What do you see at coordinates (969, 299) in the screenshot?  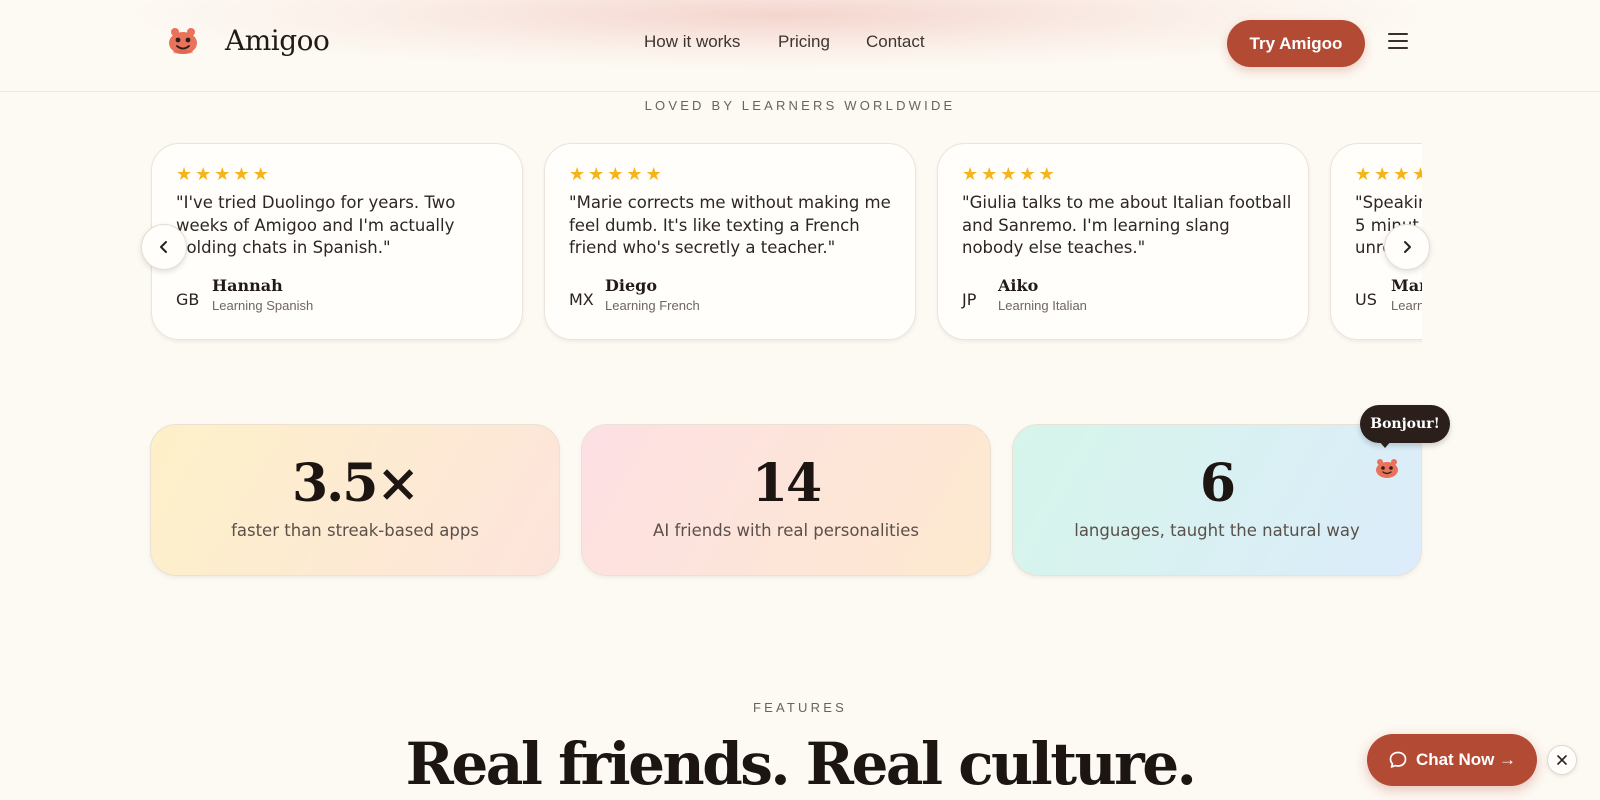 I see `country-code: JP` at bounding box center [969, 299].